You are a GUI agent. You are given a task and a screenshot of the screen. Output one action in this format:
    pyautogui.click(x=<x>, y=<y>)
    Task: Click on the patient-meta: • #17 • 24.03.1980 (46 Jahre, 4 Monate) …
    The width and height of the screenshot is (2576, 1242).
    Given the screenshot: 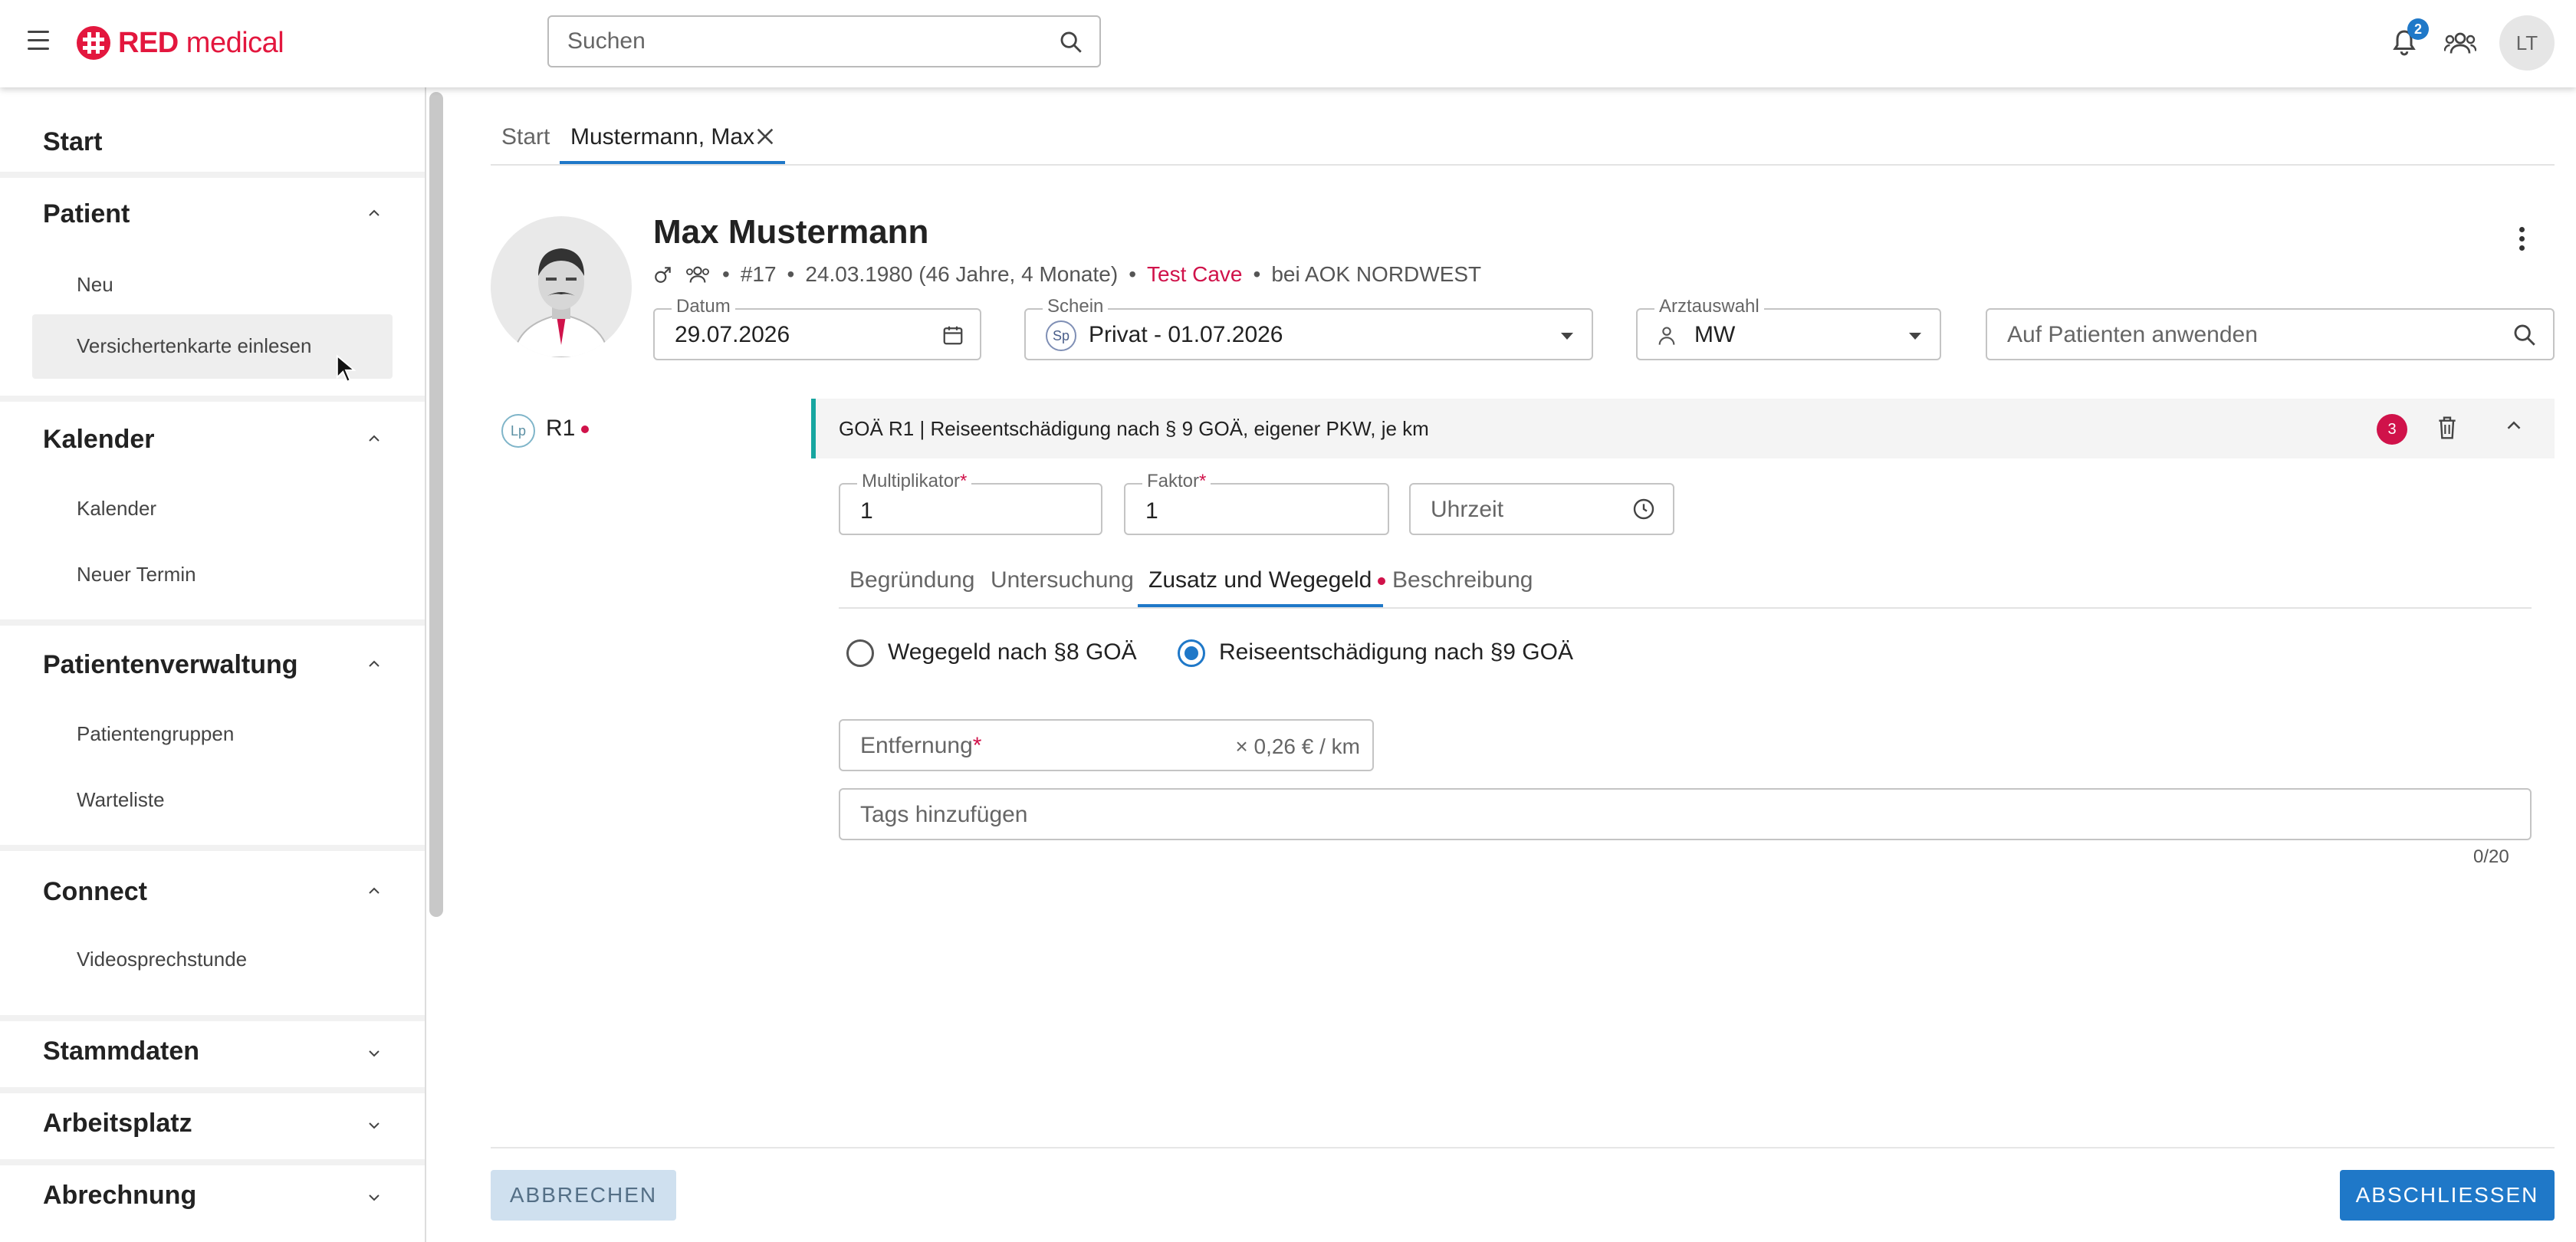 What is the action you would take?
    pyautogui.click(x=1067, y=274)
    